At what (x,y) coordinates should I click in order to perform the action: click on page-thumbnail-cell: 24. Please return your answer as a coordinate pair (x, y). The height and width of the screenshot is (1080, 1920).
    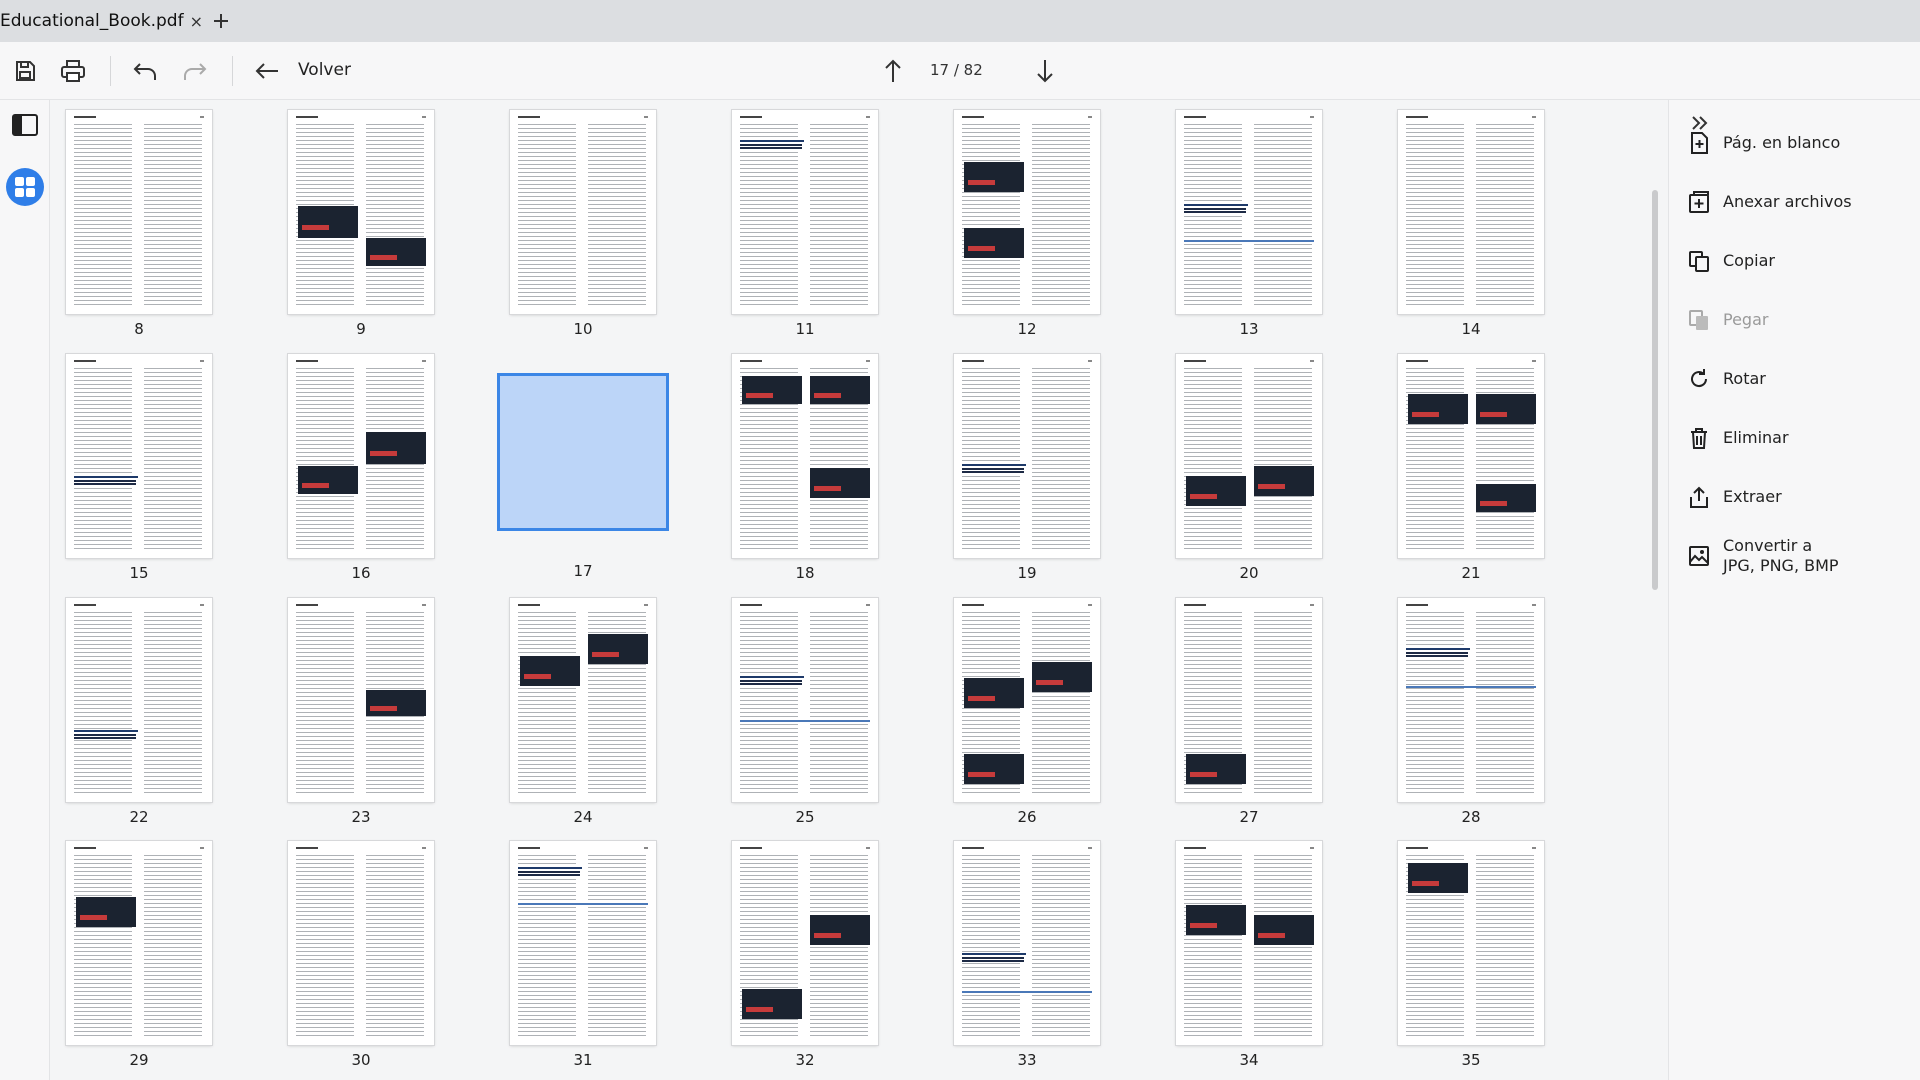
    Looking at the image, I should click on (574, 708).